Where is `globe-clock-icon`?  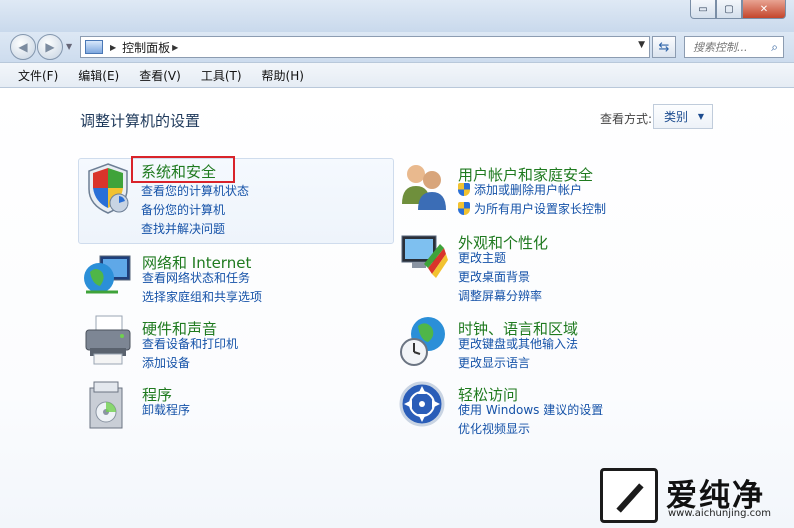
globe-clock-icon is located at coordinates (422, 341).